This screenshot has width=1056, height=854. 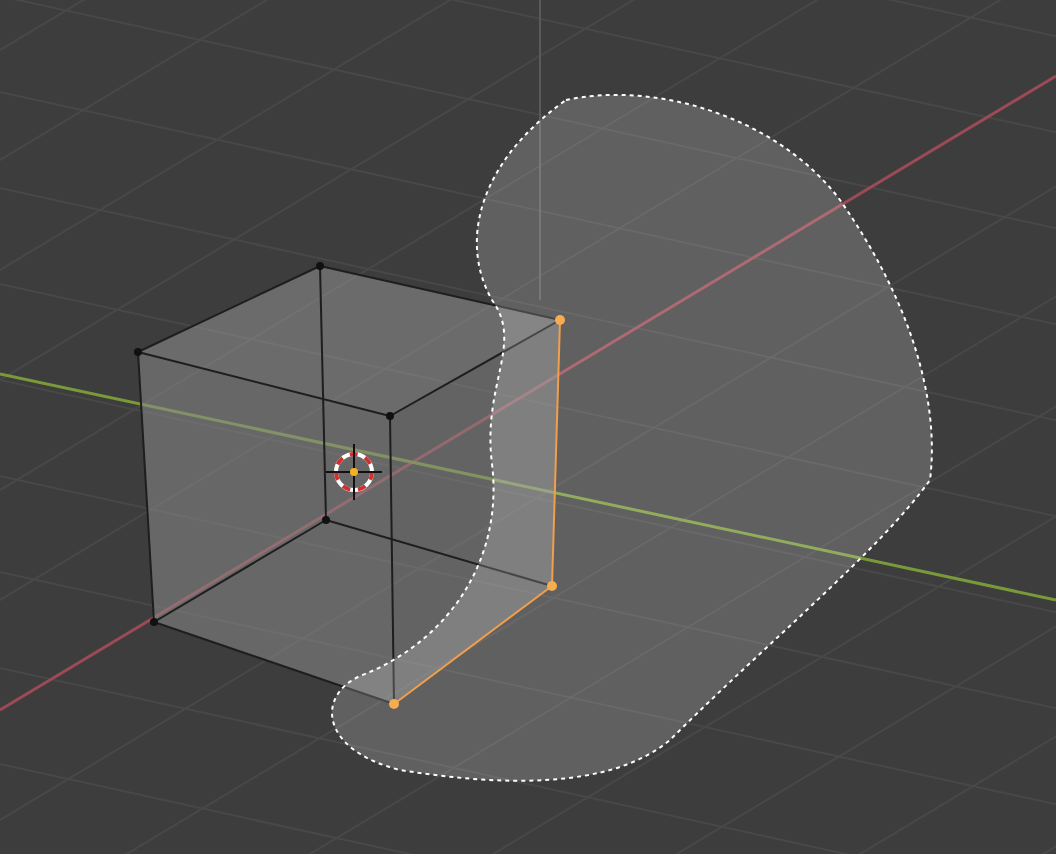 What do you see at coordinates (354, 472) in the screenshot?
I see `3d-cursor-icon` at bounding box center [354, 472].